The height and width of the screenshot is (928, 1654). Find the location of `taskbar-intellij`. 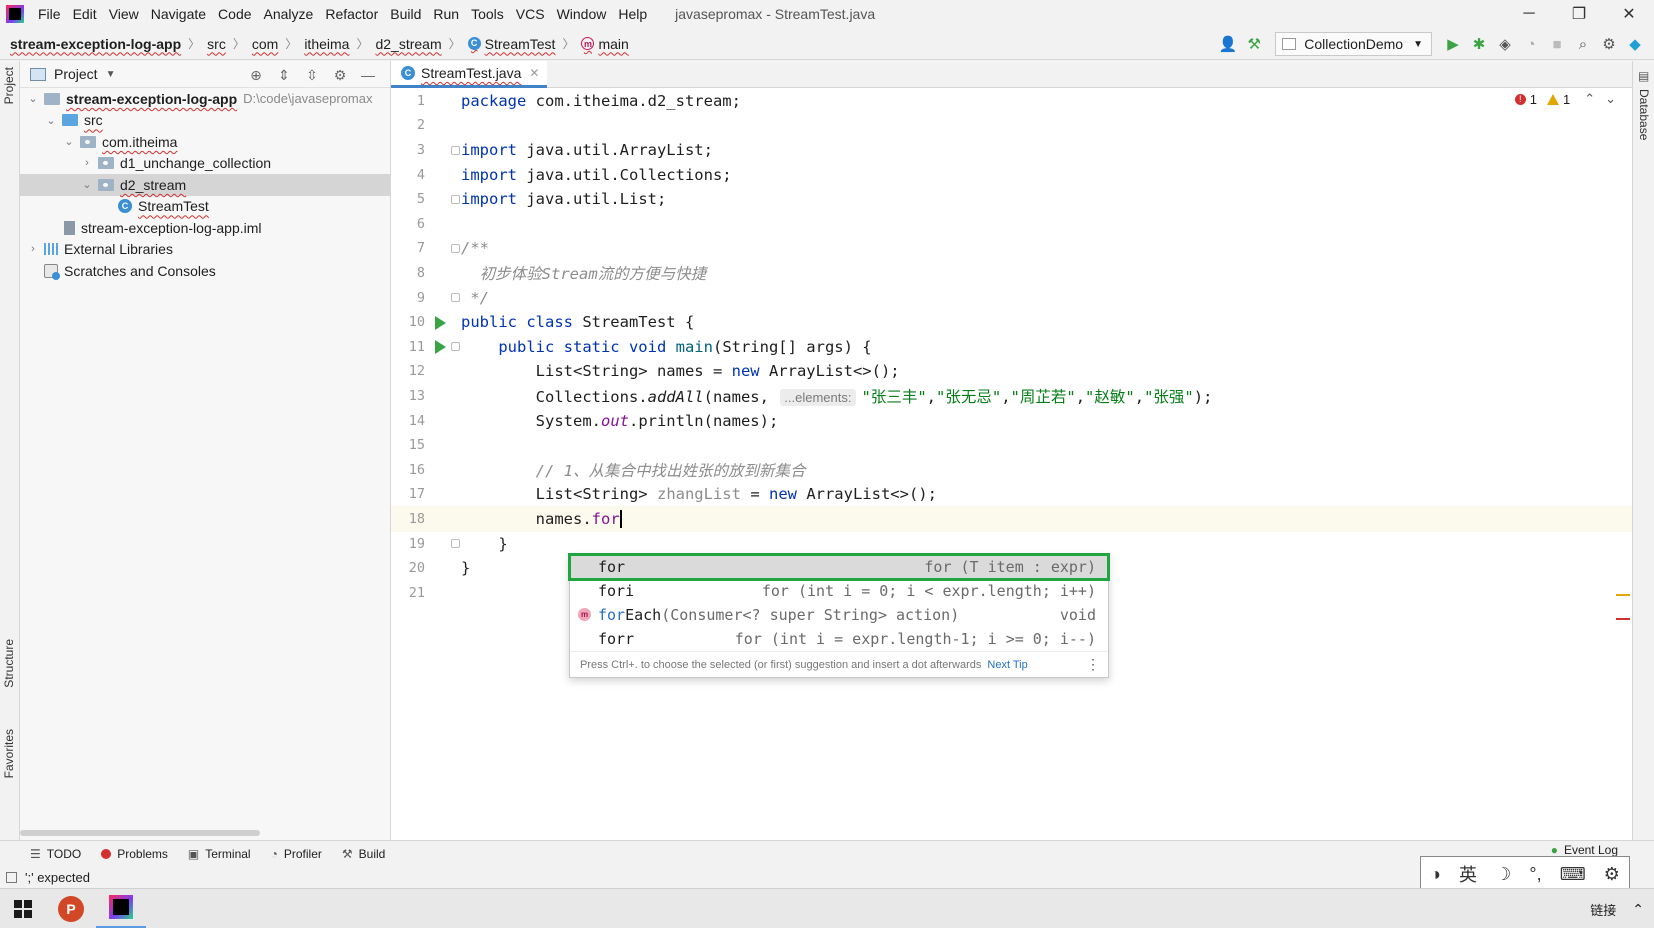

taskbar-intellij is located at coordinates (121, 908).